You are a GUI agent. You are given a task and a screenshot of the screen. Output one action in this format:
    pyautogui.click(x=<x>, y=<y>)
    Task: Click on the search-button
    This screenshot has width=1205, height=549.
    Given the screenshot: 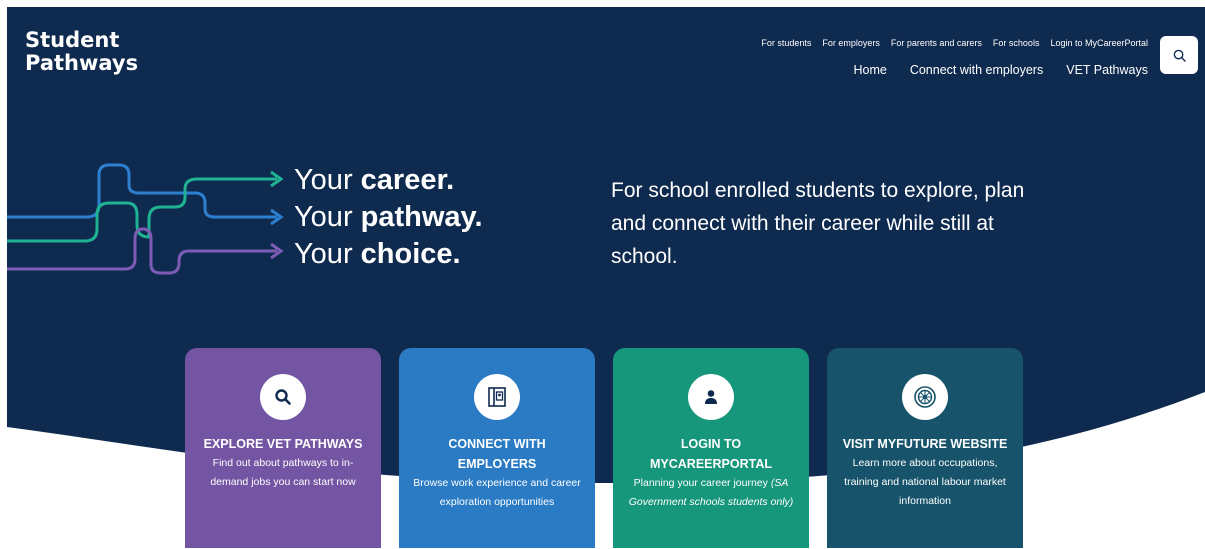 What is the action you would take?
    pyautogui.click(x=1179, y=55)
    